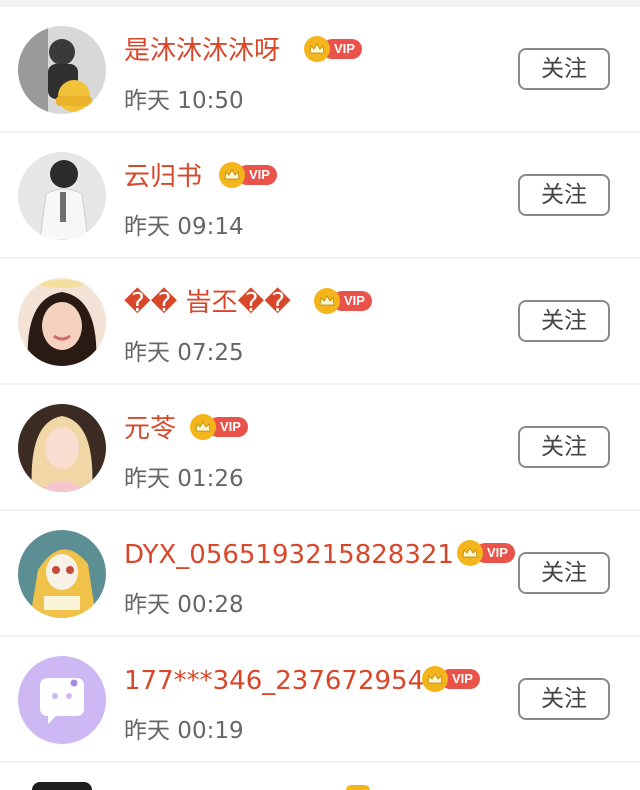 Image resolution: width=640 pixels, height=790 pixels. Describe the element at coordinates (184, 227) in the screenshot. I see `follow-time: 昨天 09:14` at that location.